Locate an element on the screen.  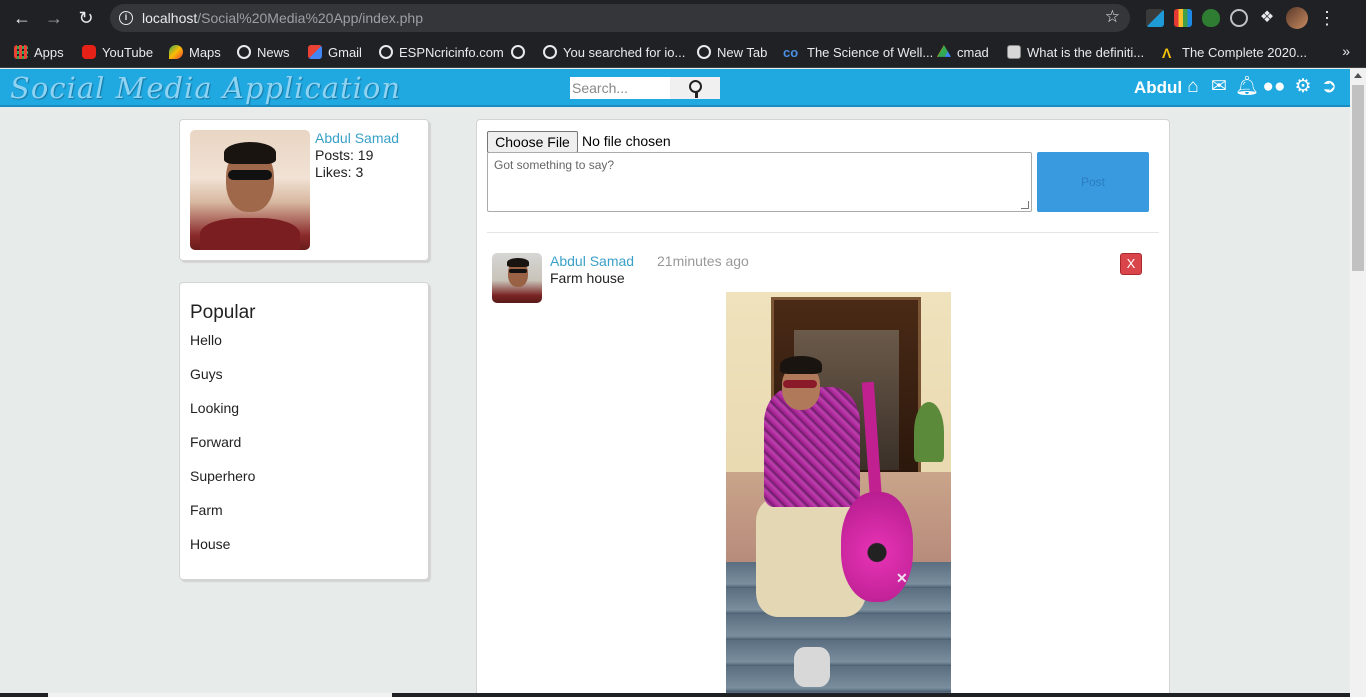
bookmark-youtube: YouTube is located at coordinates (117, 52).